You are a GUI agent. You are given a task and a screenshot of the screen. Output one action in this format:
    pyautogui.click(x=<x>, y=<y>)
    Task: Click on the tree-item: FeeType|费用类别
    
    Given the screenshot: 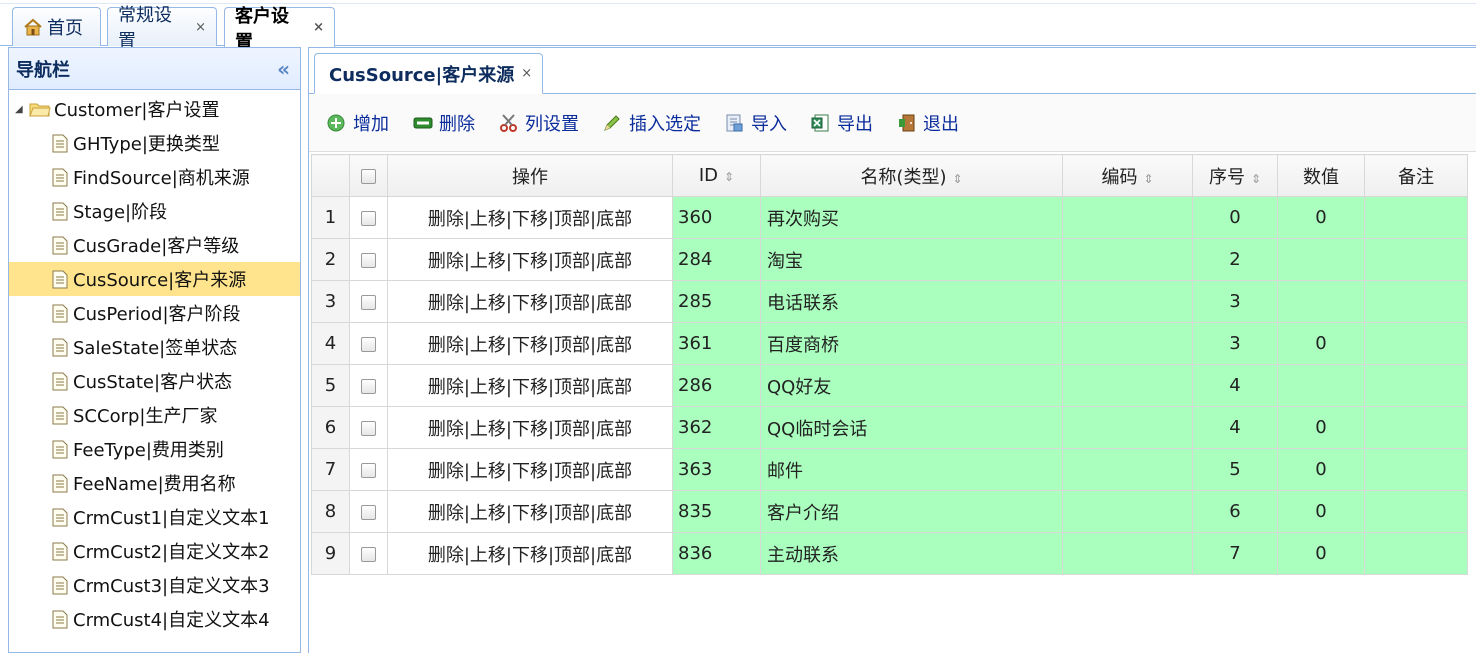 What is the action you would take?
    pyautogui.click(x=154, y=449)
    